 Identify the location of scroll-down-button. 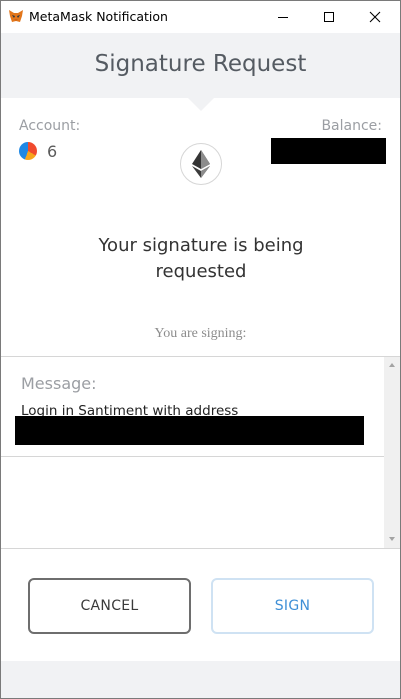
(392, 539).